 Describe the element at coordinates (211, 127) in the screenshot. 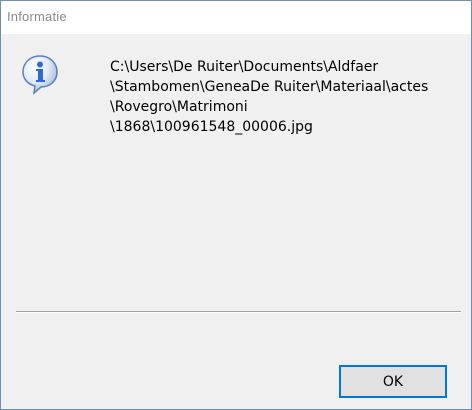

I see `message-line: \1868\100961548_00006.jpg` at that location.